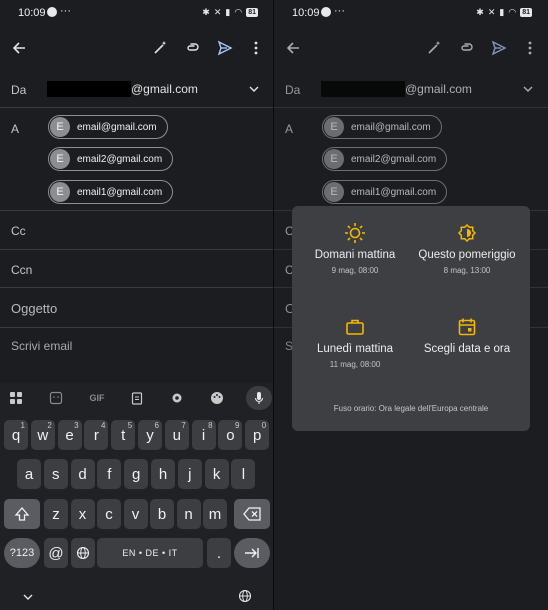 Image resolution: width=548 pixels, height=610 pixels. What do you see at coordinates (55, 474) in the screenshot?
I see `key-s: s` at bounding box center [55, 474].